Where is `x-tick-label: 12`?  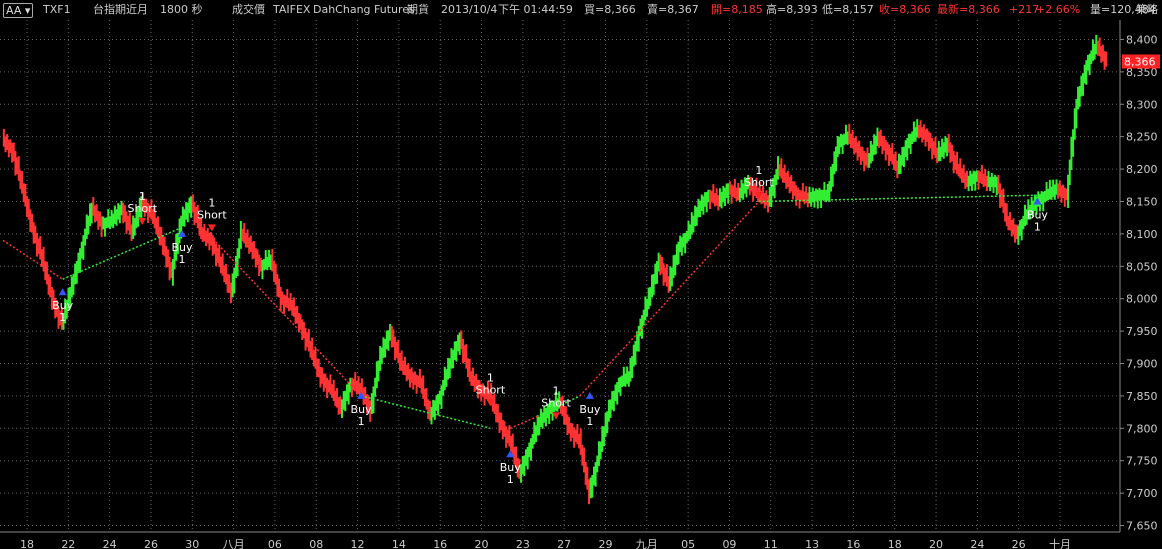 x-tick-label: 12 is located at coordinates (358, 543).